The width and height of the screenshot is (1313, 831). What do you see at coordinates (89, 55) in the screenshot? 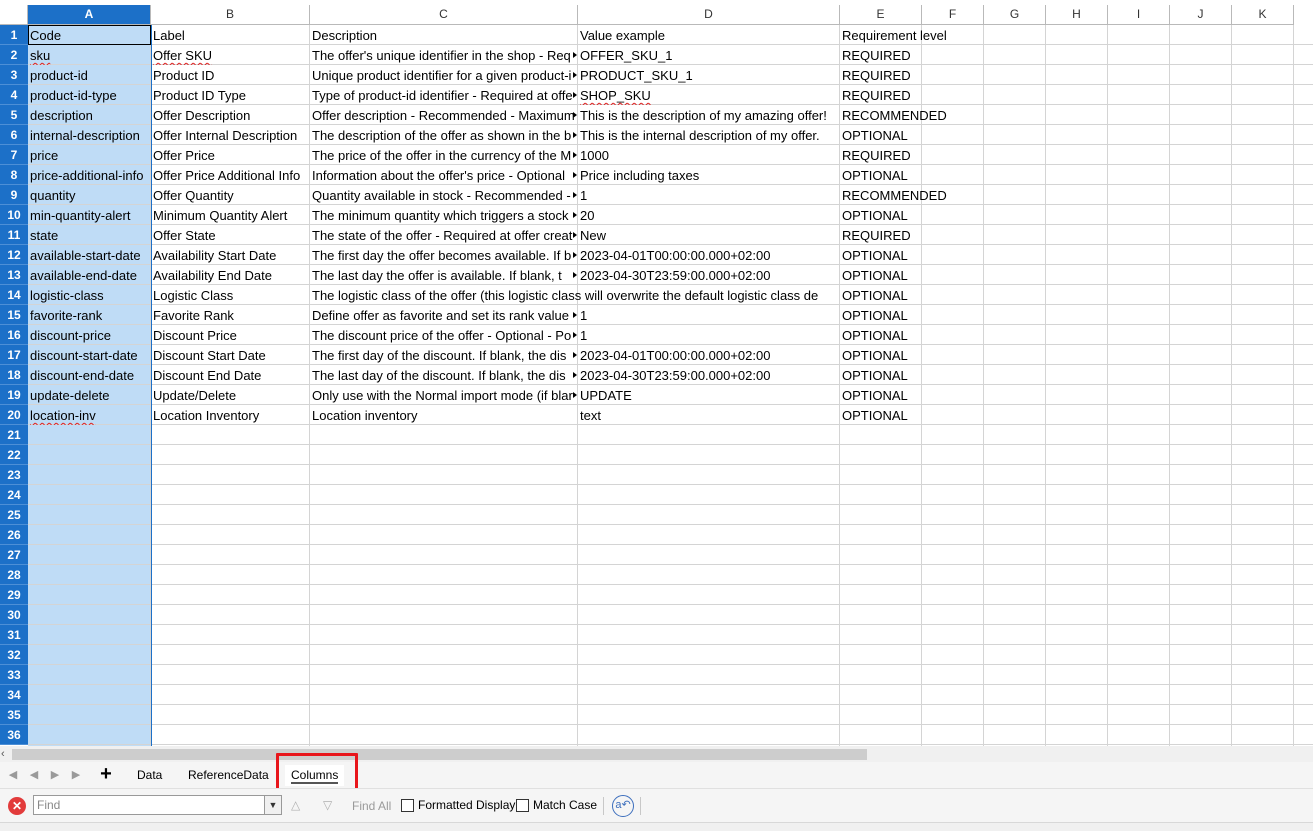
I see `table-cell: sku` at bounding box center [89, 55].